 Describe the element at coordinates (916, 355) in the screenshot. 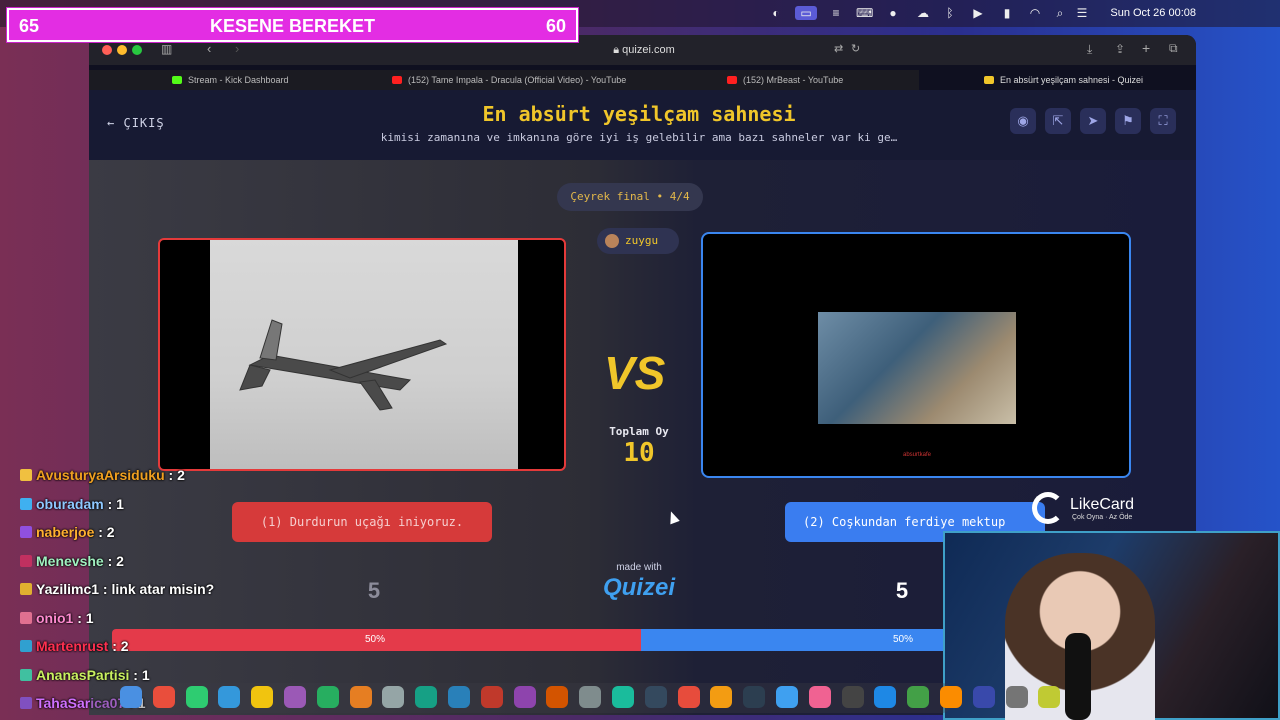

I see `right-option-card: absurtkafe` at that location.